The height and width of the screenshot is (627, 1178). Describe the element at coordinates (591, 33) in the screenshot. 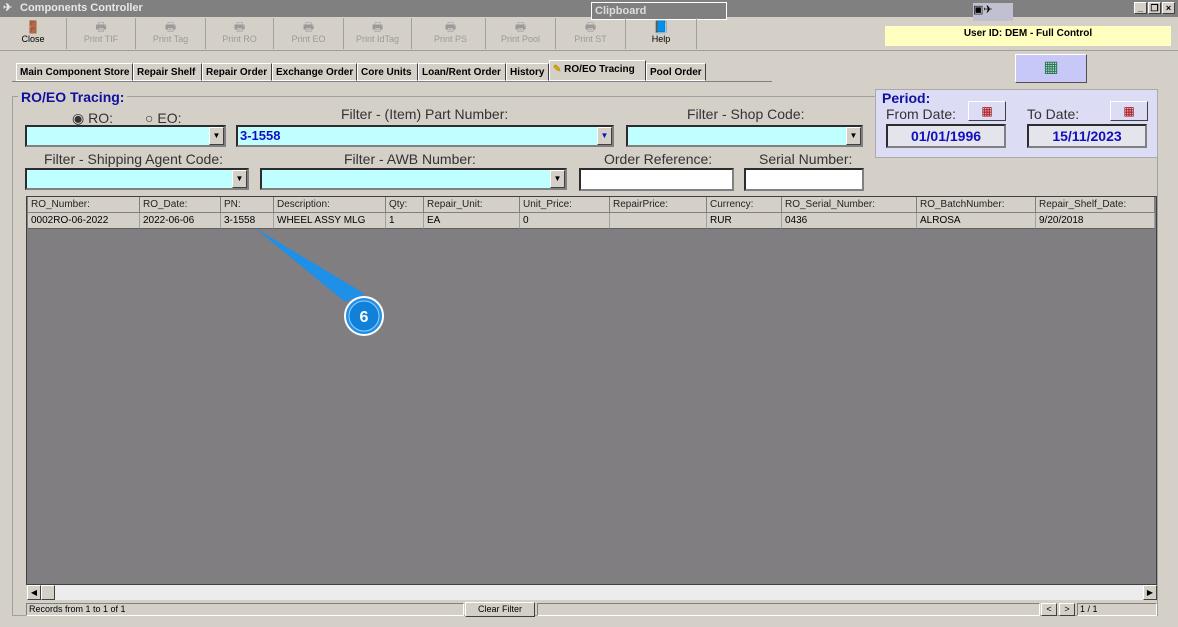

I see `toolbar-print-st-button: 🖶 Print ST` at that location.